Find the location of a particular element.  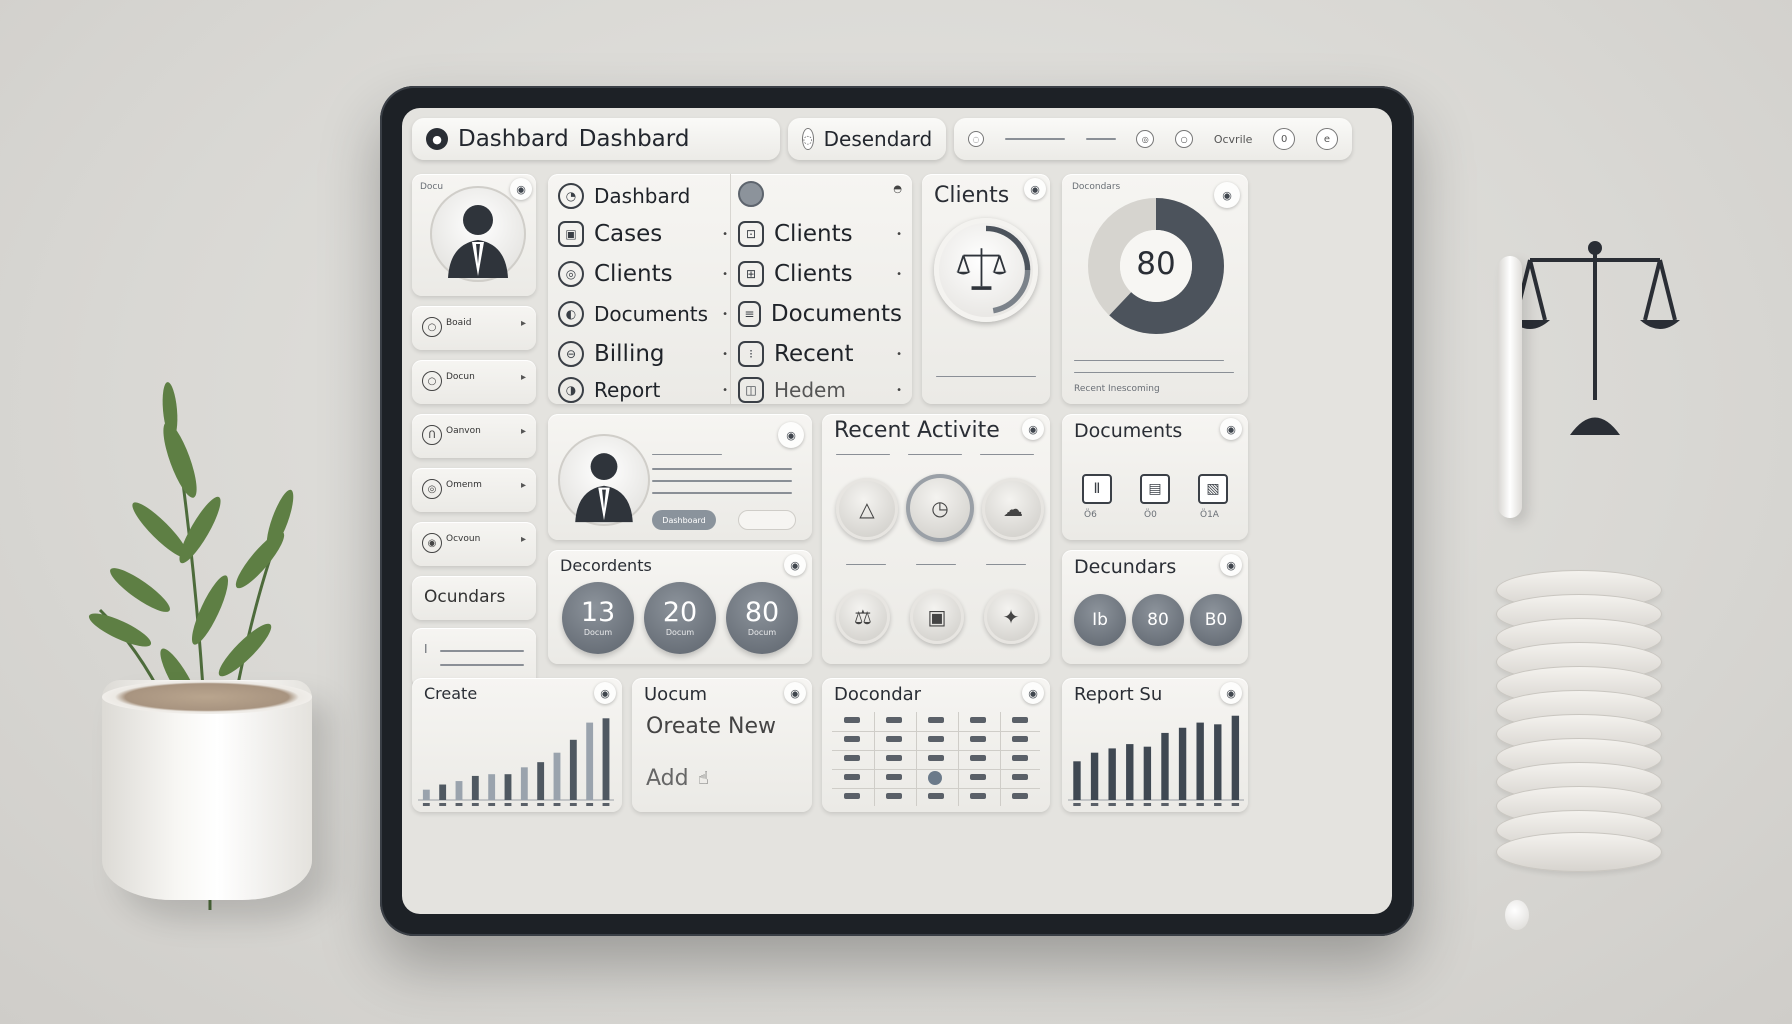

decundars-menu-icon: ◉ is located at coordinates (1231, 565).